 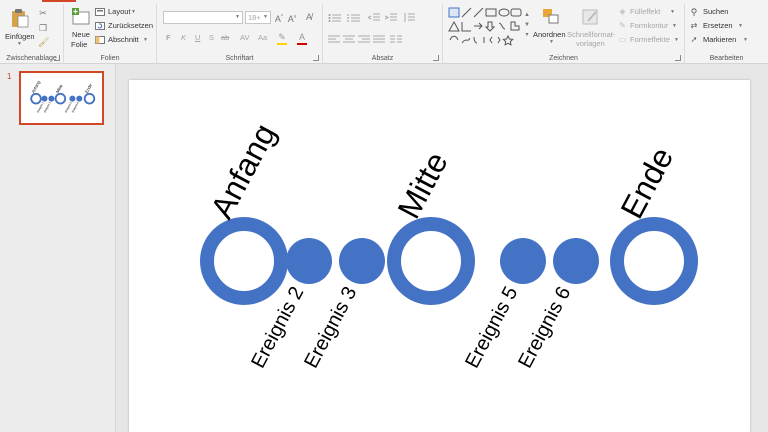 What do you see at coordinates (81, 16) in the screenshot?
I see `new-slide-icon` at bounding box center [81, 16].